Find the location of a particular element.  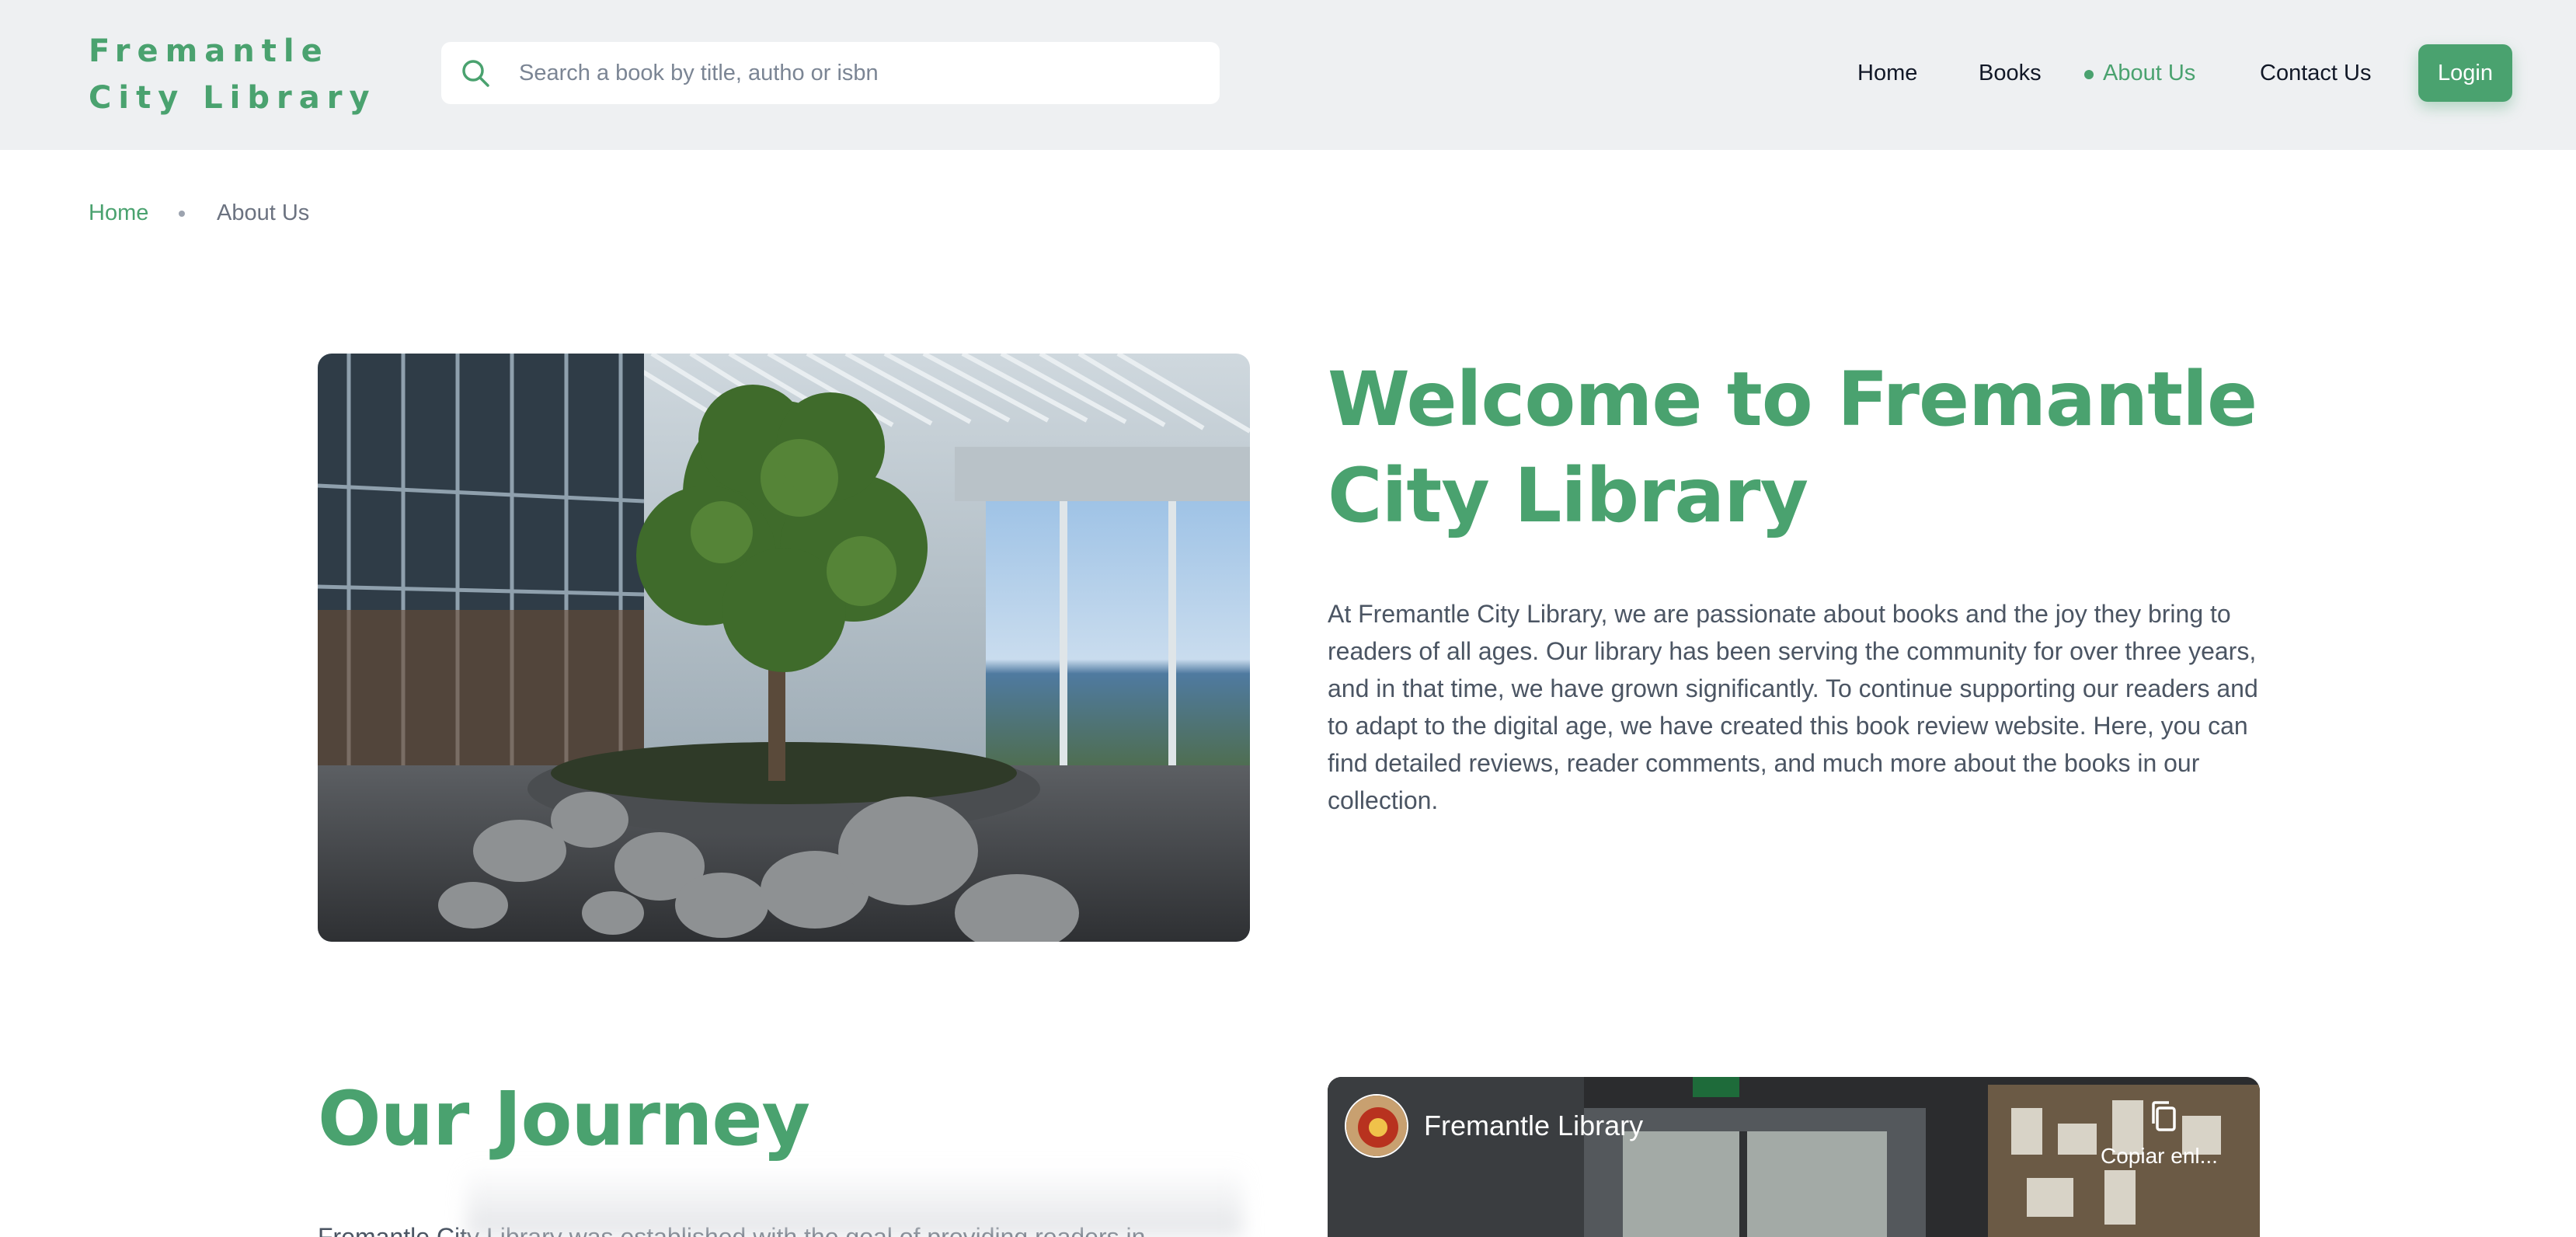

nav-contact-us: Contact Us is located at coordinates (2315, 73).